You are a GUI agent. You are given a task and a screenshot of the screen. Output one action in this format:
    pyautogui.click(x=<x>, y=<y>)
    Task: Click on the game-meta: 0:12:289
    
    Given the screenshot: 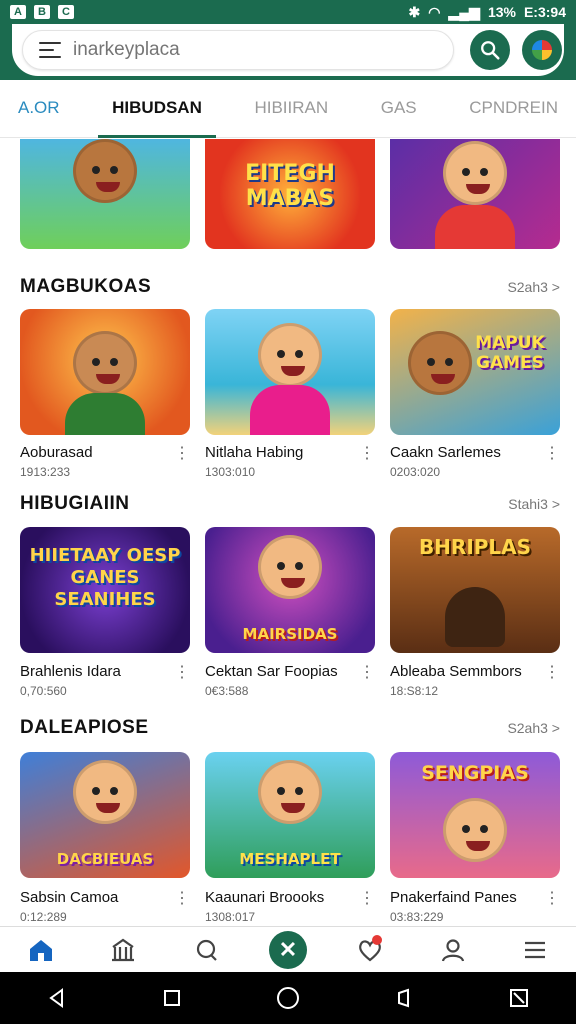 What is the action you would take?
    pyautogui.click(x=43, y=917)
    